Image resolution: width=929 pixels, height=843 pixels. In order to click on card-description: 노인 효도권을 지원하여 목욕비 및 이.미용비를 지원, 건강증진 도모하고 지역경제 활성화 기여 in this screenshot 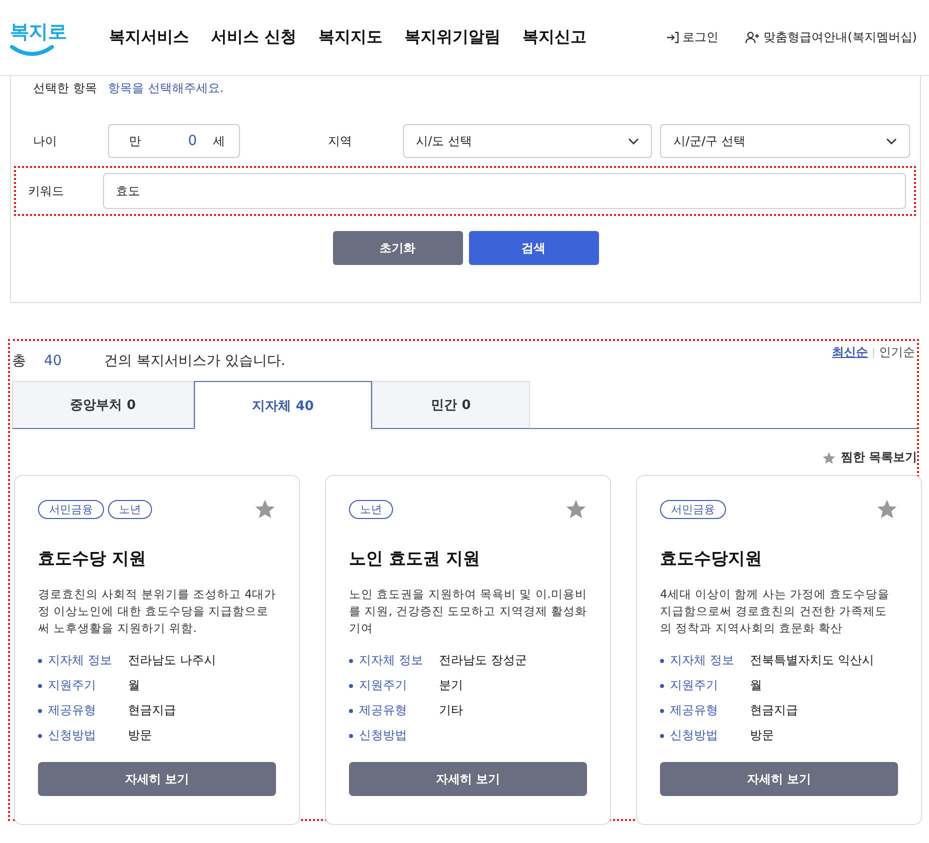, I will do `click(468, 611)`.